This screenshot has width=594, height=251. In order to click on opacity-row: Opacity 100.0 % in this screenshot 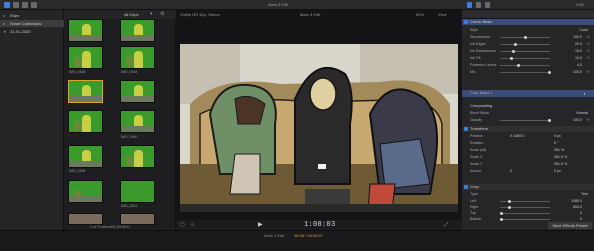, I will do `click(528, 120)`.